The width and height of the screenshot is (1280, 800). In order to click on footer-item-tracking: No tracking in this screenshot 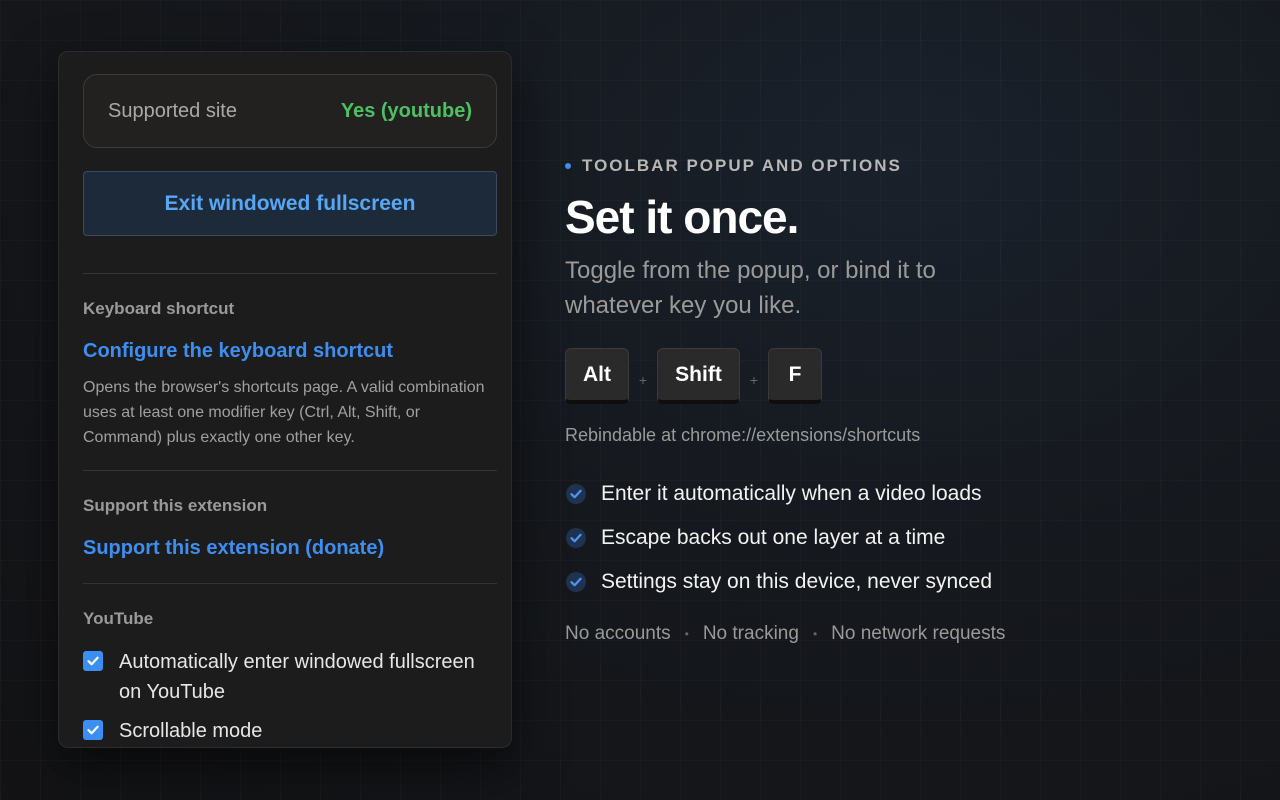, I will do `click(750, 633)`.